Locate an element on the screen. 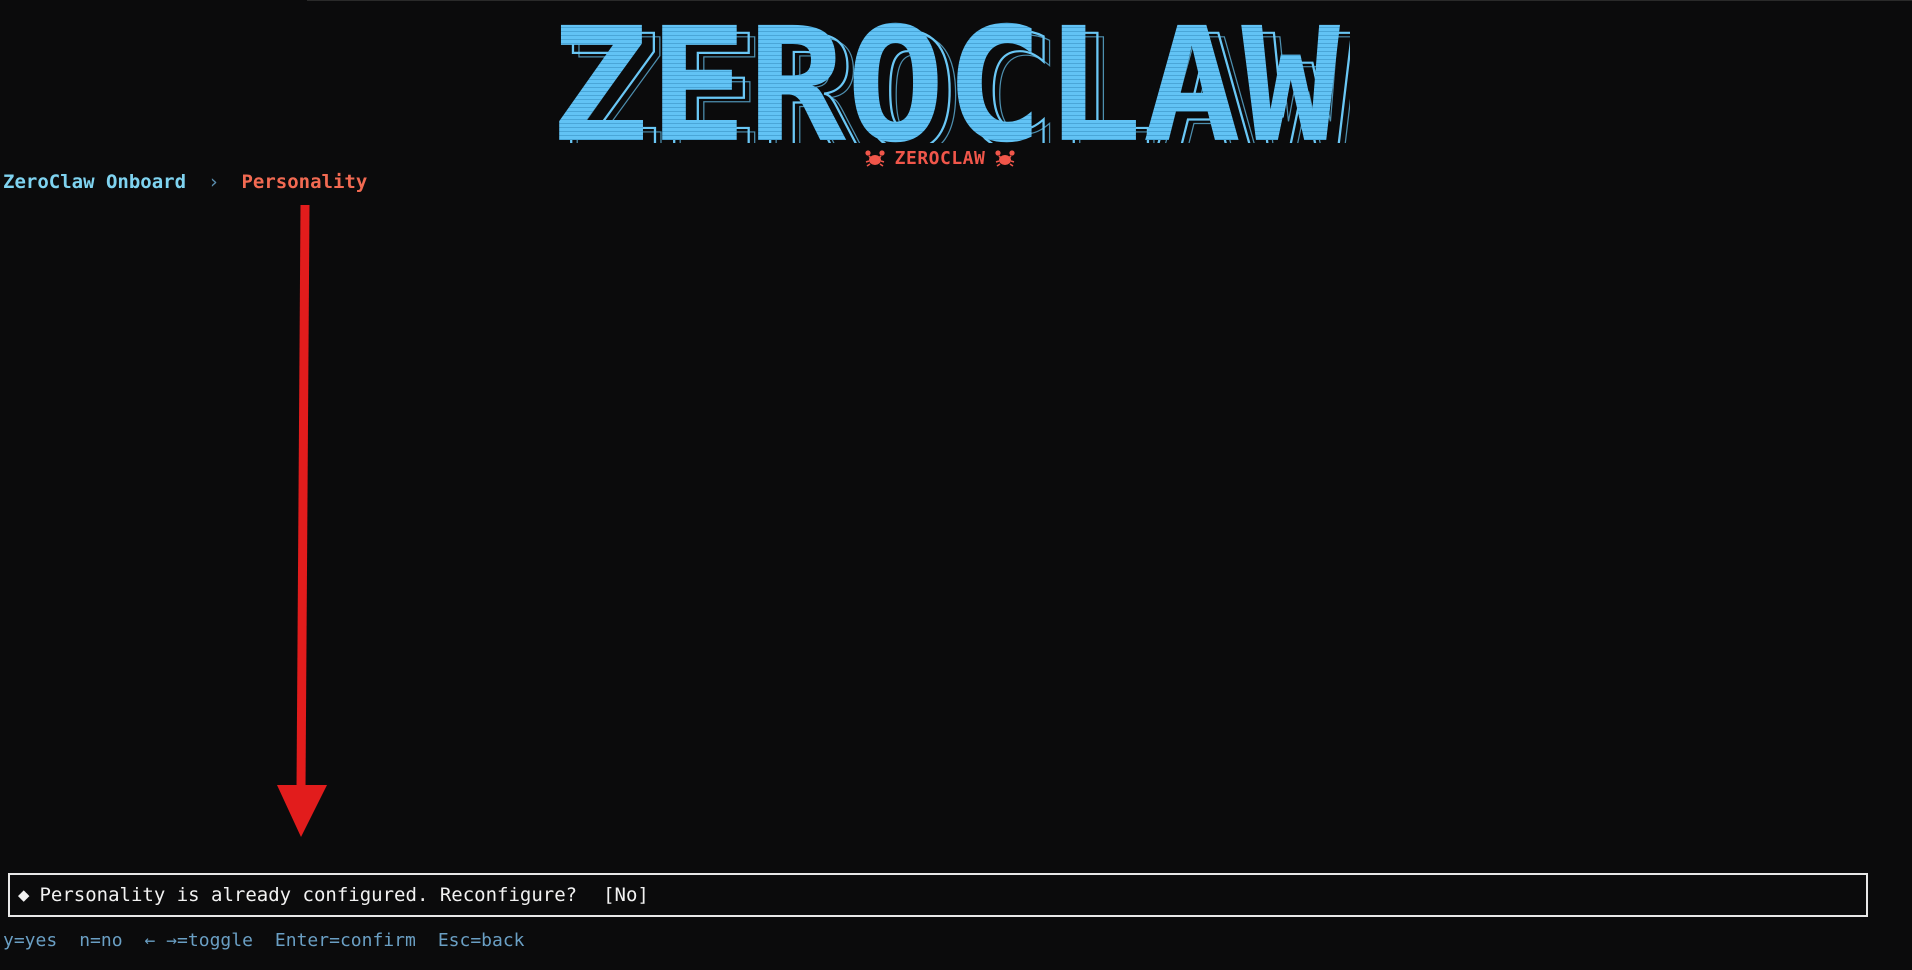 The height and width of the screenshot is (970, 1912). breadcrumb-current: Personality is located at coordinates (304, 182).